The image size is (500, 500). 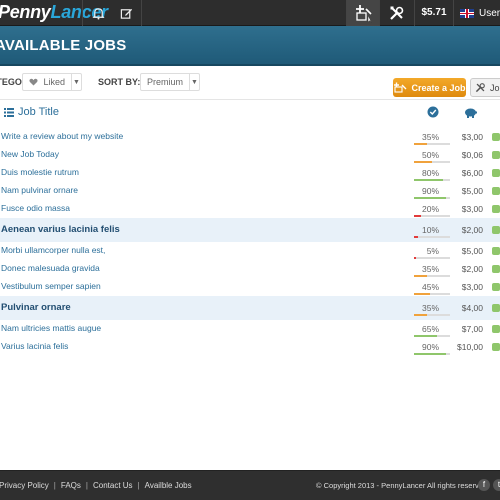 I want to click on job-title-link: Nam ultricies mattis augue, so click(x=51, y=328).